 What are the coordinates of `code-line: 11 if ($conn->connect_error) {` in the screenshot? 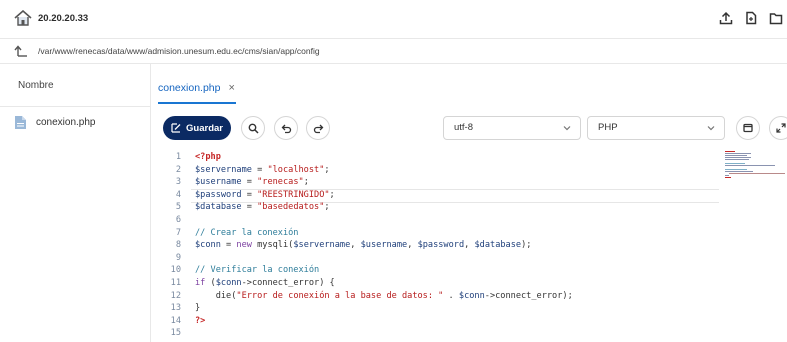 It's located at (436, 284).